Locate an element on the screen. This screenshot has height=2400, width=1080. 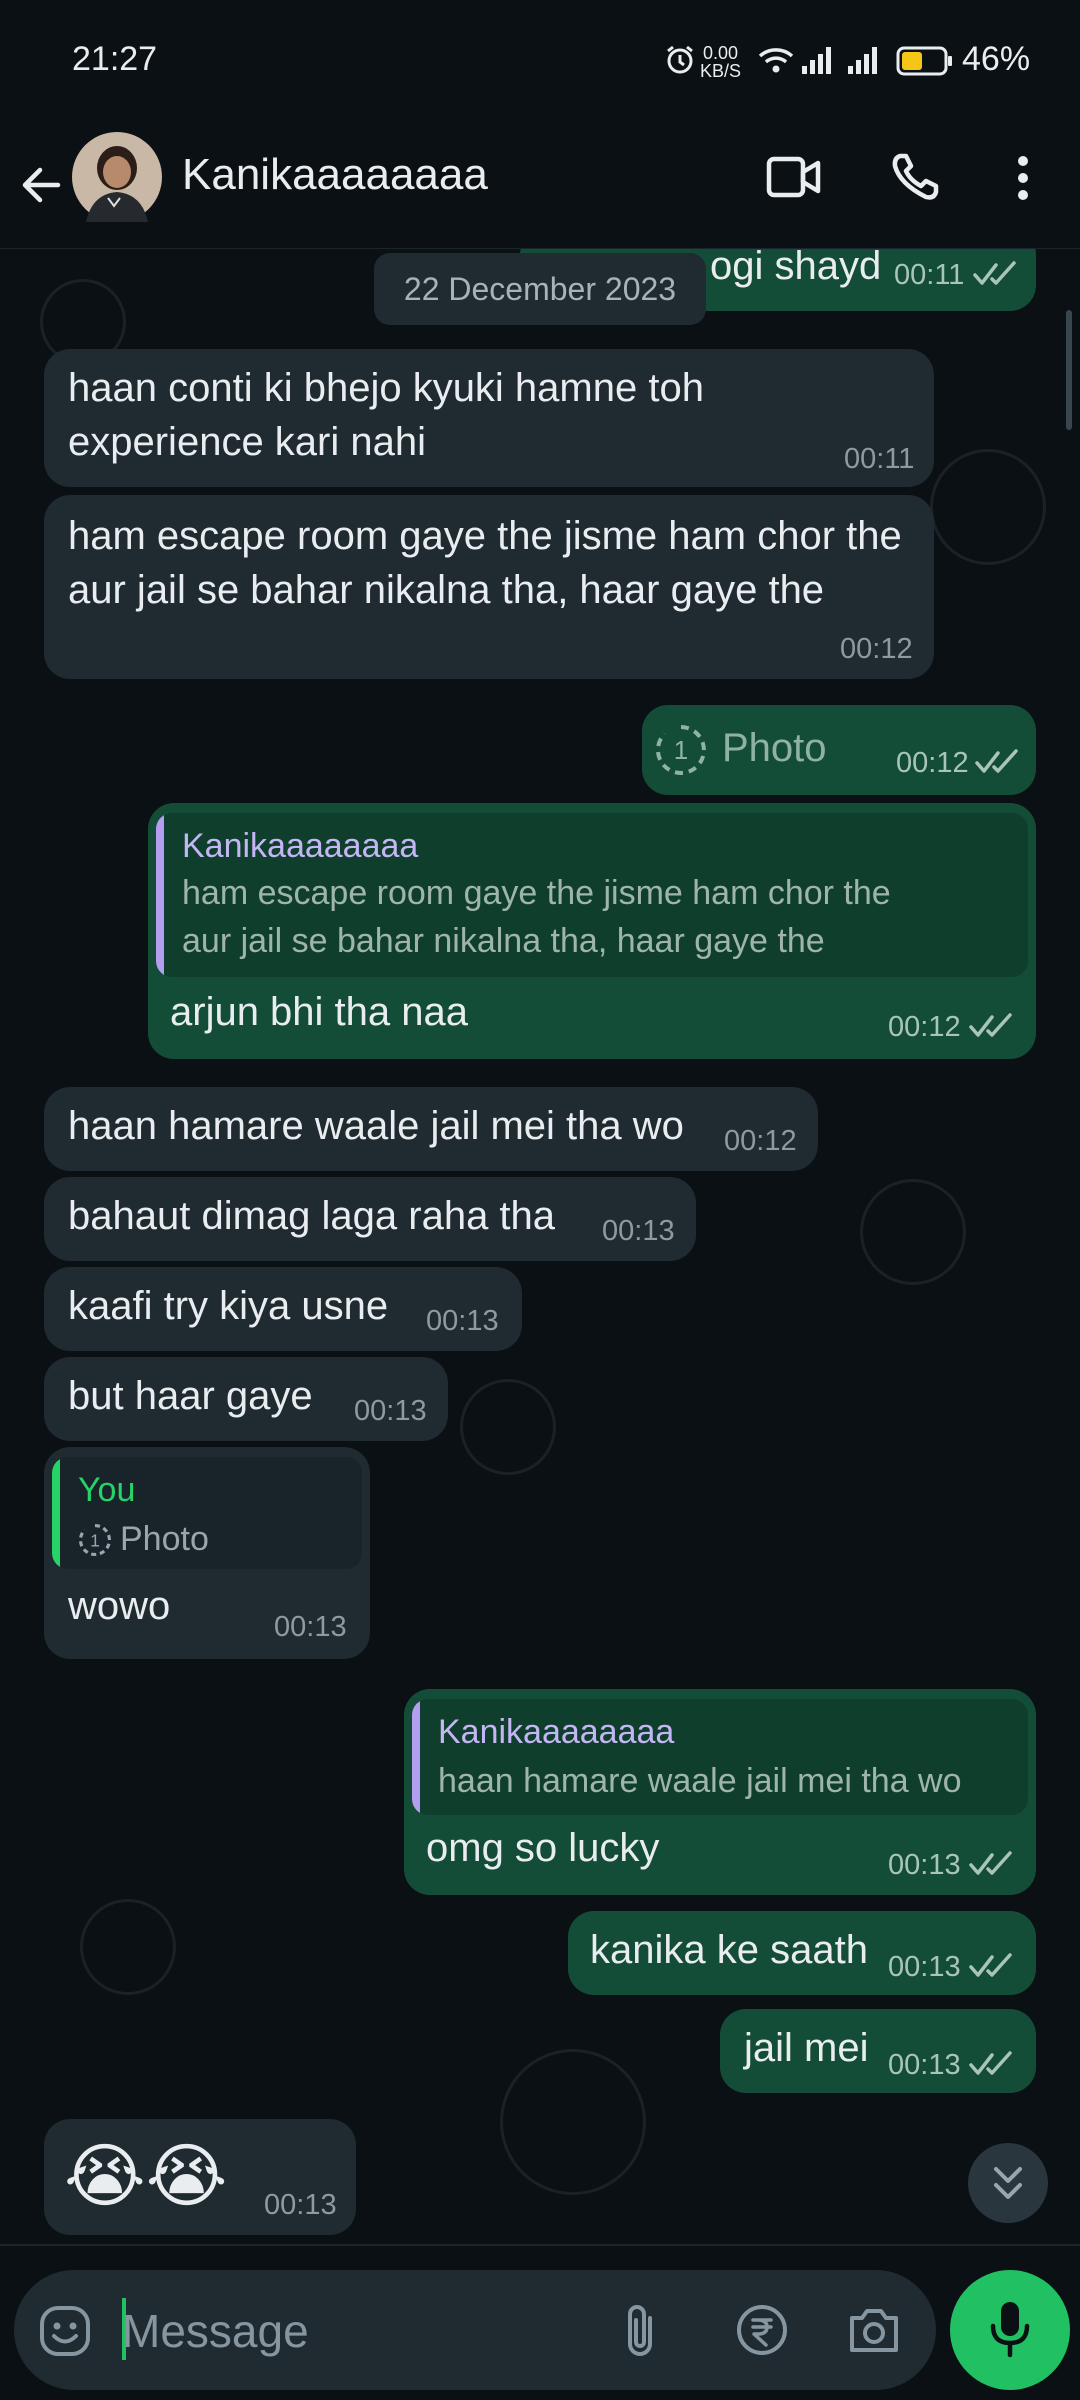
message-text: kanika ke saath is located at coordinates (729, 1950).